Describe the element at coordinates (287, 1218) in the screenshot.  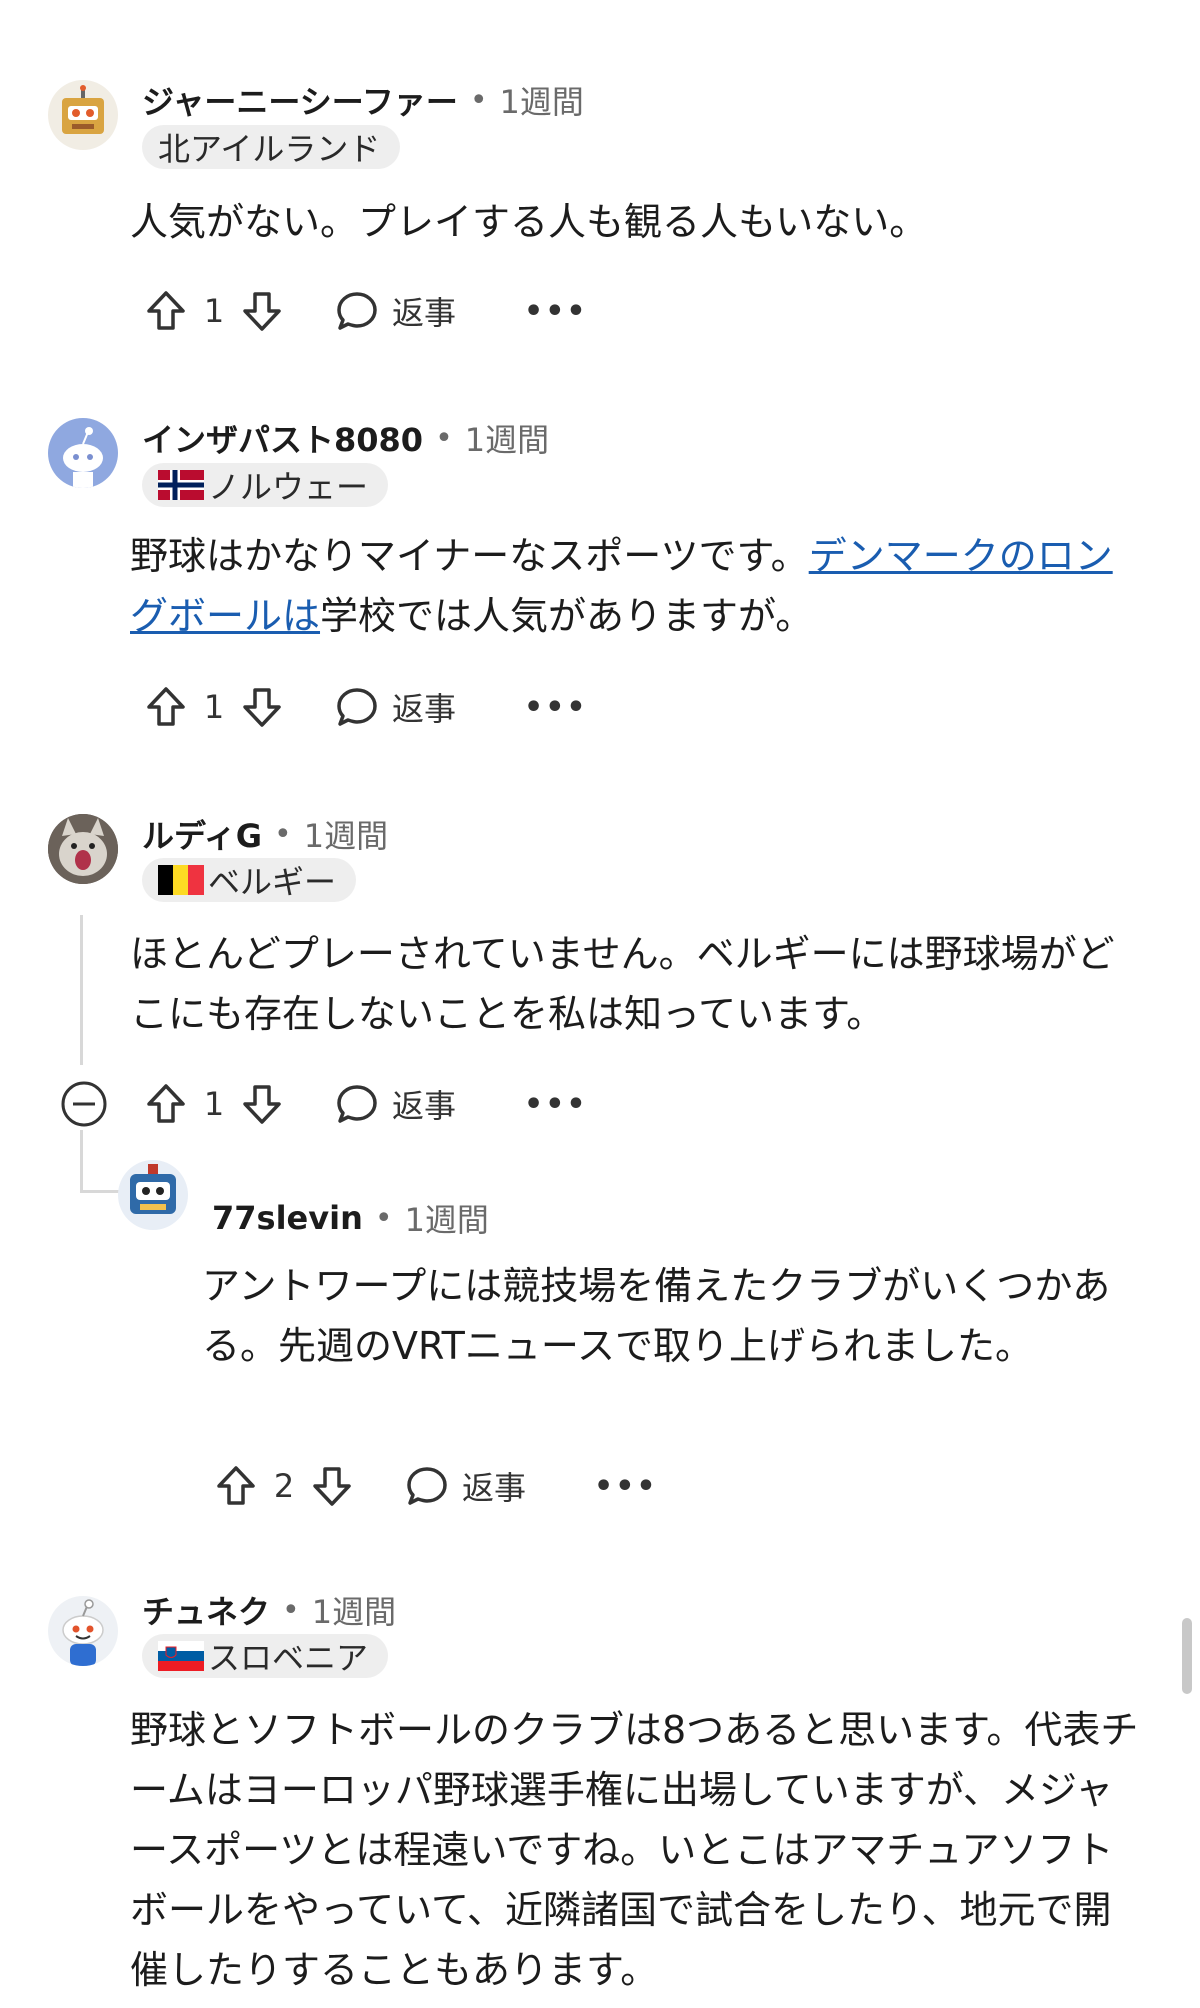
I see `author-name: 77slevin` at that location.